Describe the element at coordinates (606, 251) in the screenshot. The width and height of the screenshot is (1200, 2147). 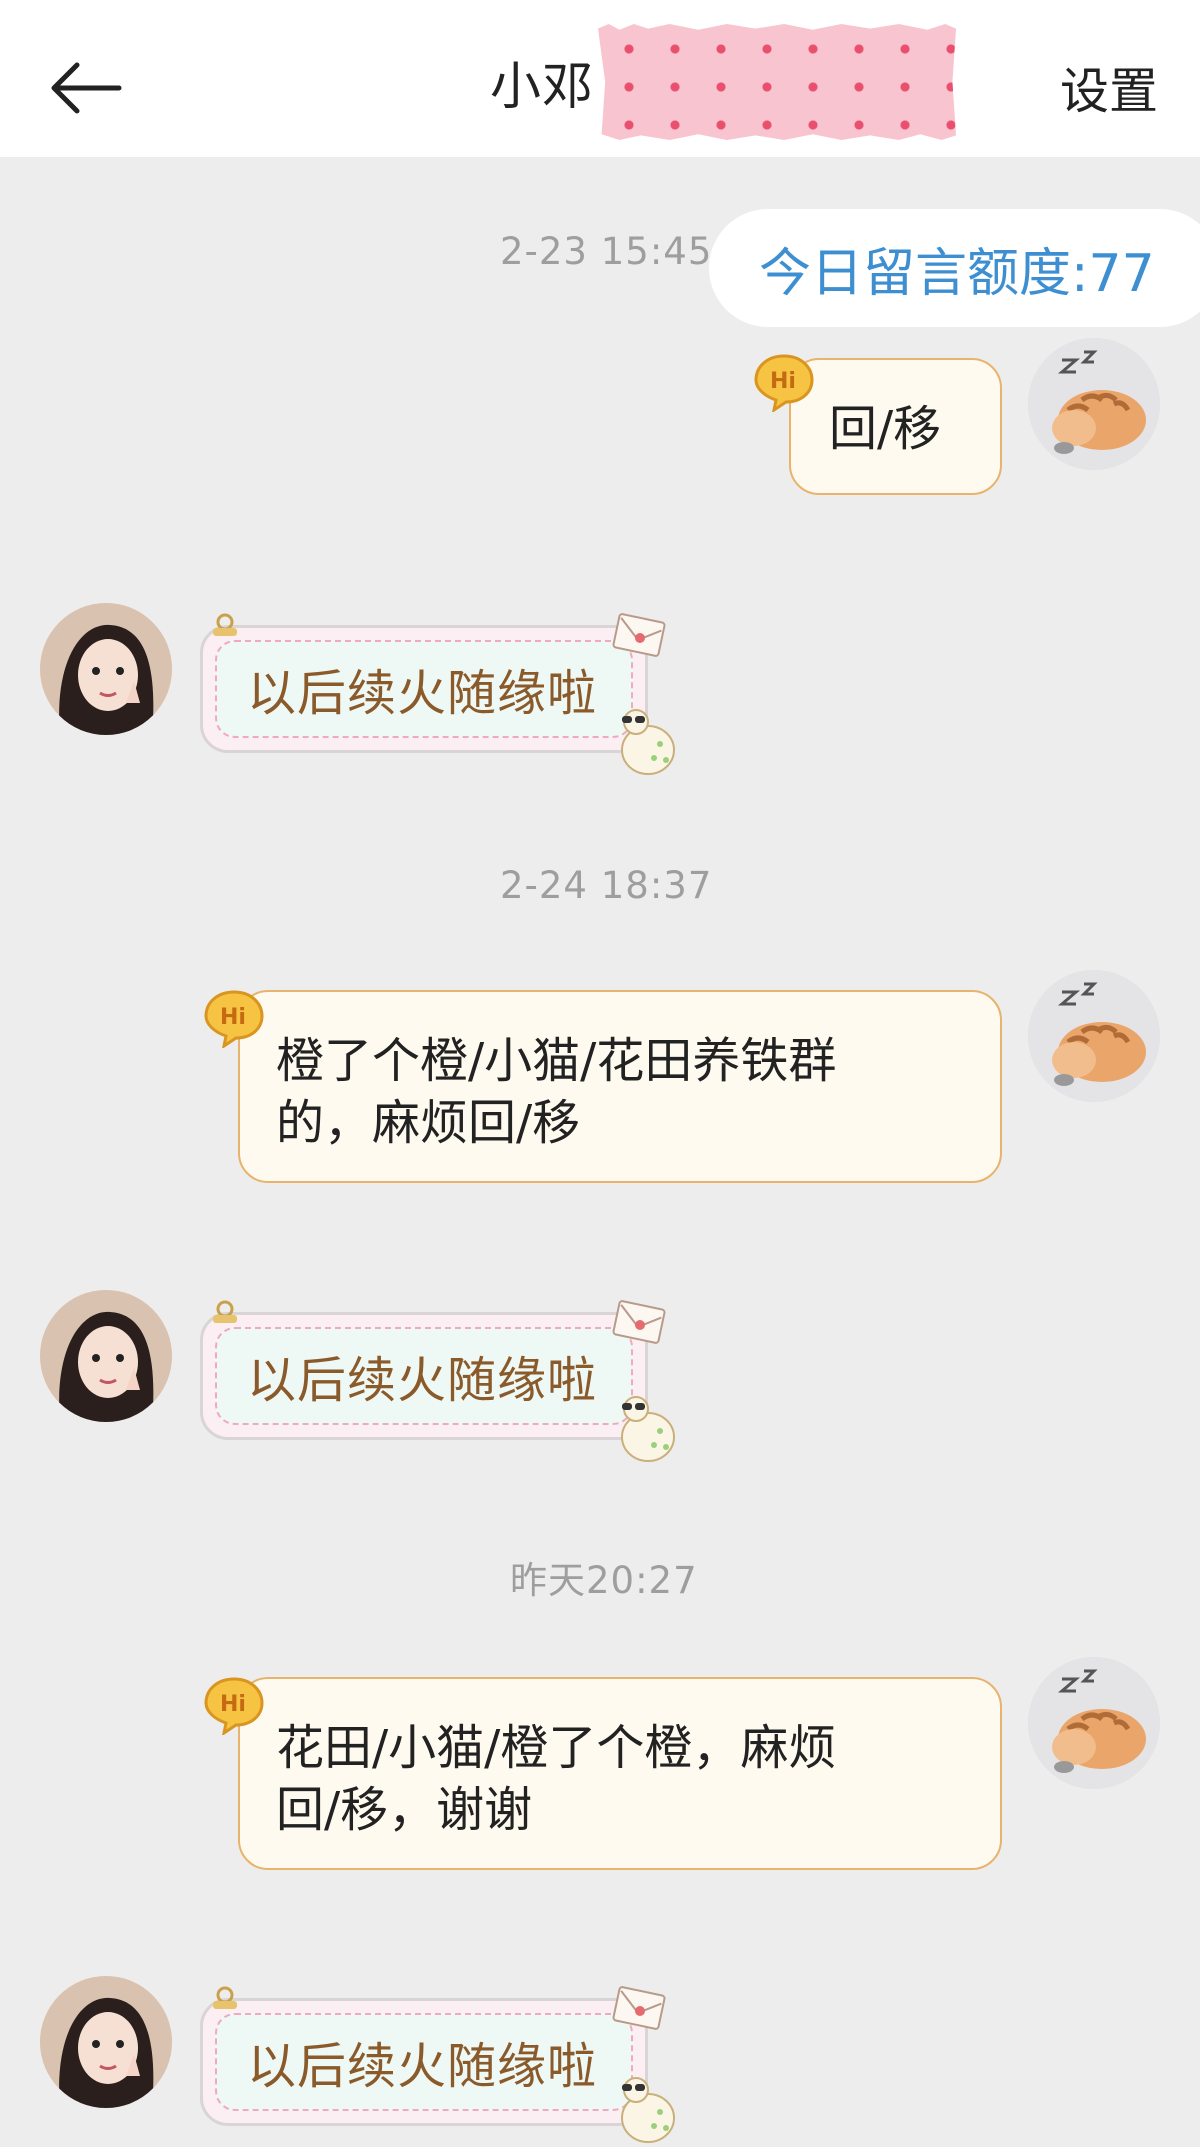
I see `timestamp: 2-23 15:45` at that location.